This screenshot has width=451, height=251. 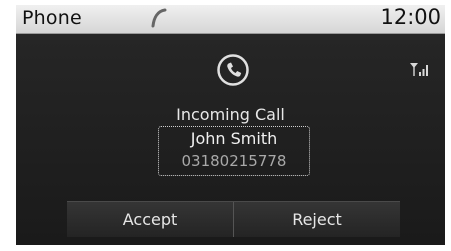 What do you see at coordinates (160, 18) in the screenshot?
I see `handset-icon` at bounding box center [160, 18].